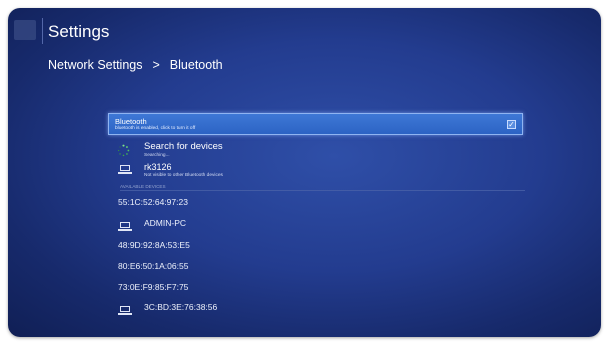  What do you see at coordinates (153, 202) in the screenshot?
I see `device-item: 55:1C:52:64:97:23` at bounding box center [153, 202].